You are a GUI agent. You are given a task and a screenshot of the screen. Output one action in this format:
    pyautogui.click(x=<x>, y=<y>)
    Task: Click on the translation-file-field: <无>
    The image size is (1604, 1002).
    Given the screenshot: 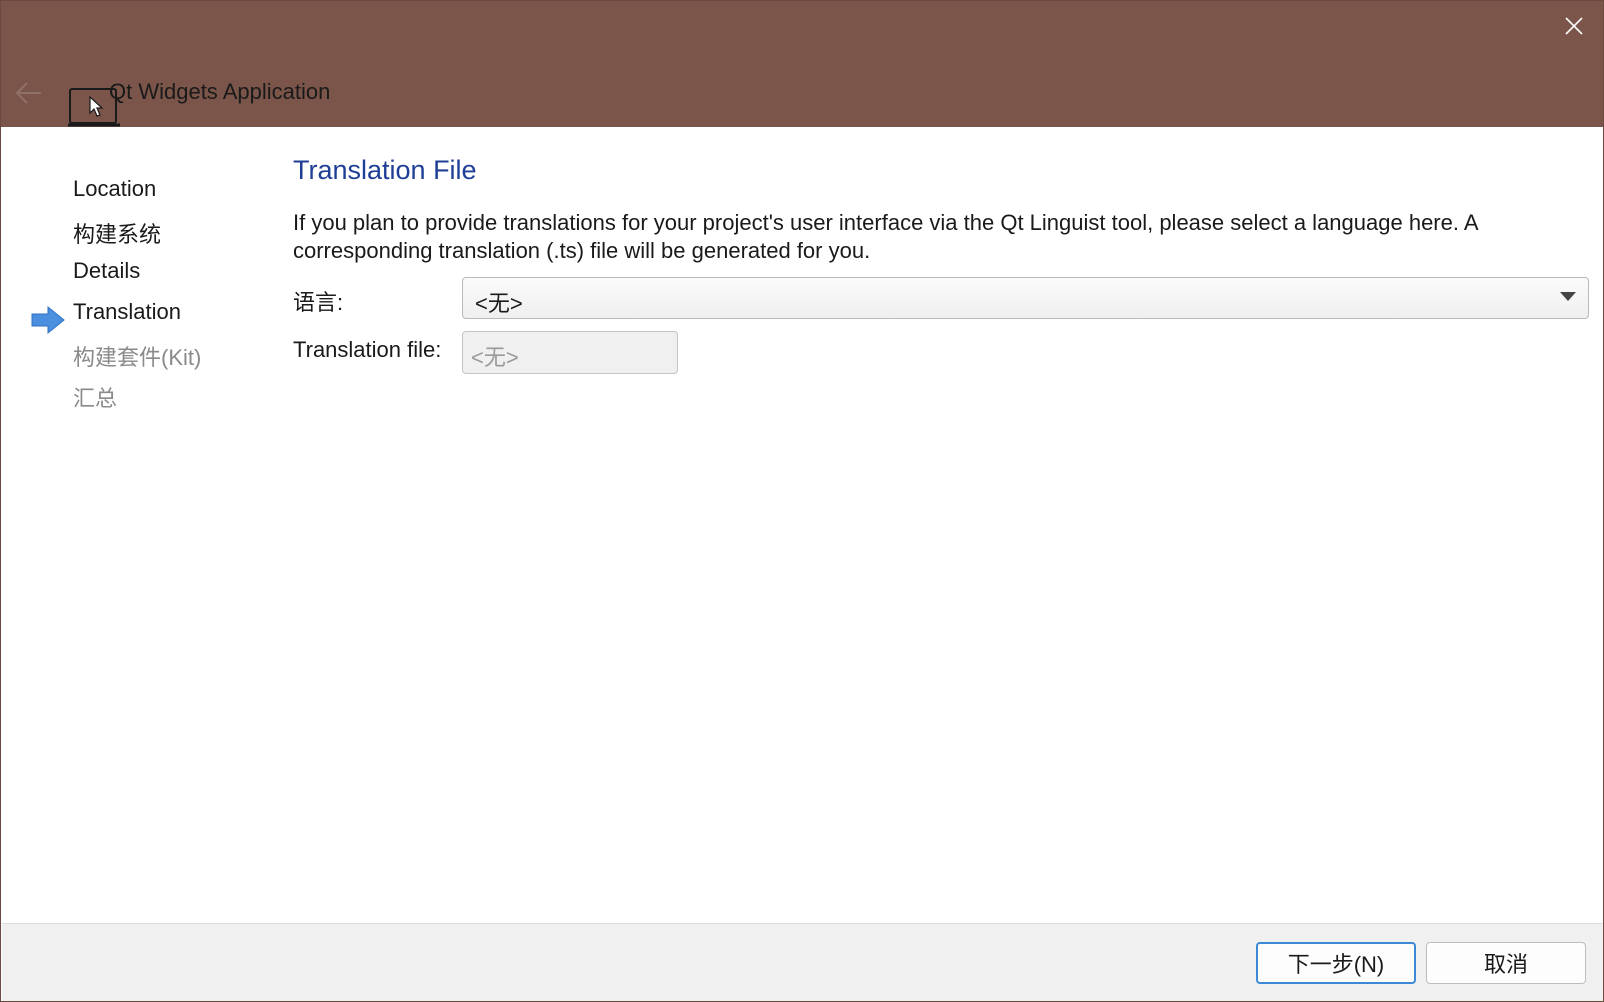 What is the action you would take?
    pyautogui.click(x=570, y=352)
    